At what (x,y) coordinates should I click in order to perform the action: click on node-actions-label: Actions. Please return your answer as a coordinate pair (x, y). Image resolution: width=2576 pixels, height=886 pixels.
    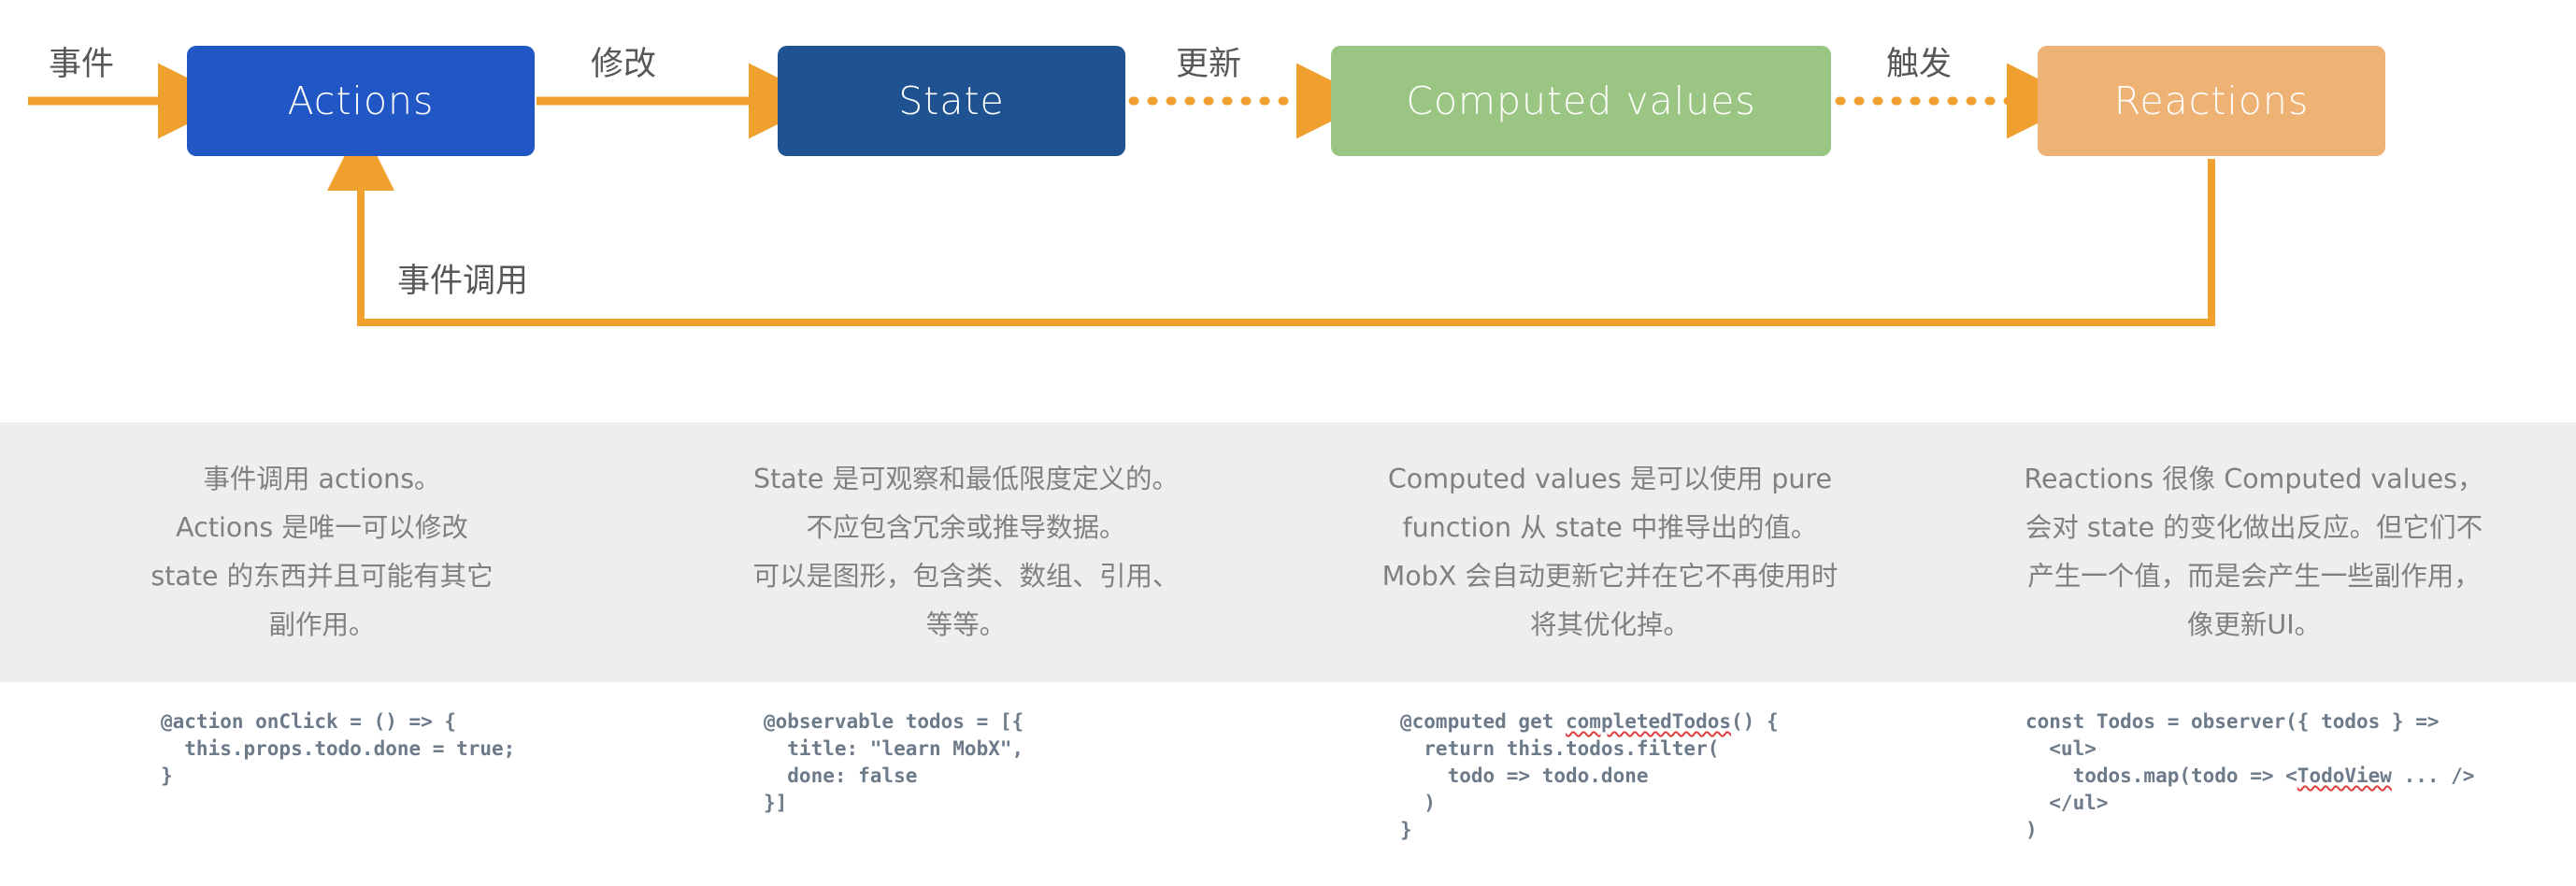
    Looking at the image, I should click on (361, 101).